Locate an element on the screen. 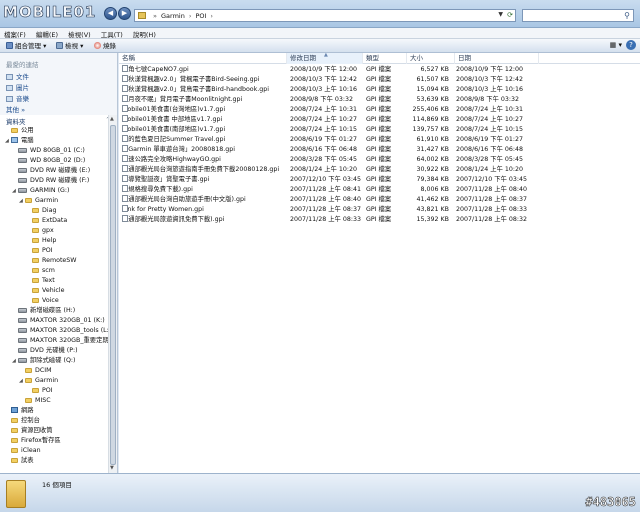  menu-file: 檔案(F) is located at coordinates (15, 33).